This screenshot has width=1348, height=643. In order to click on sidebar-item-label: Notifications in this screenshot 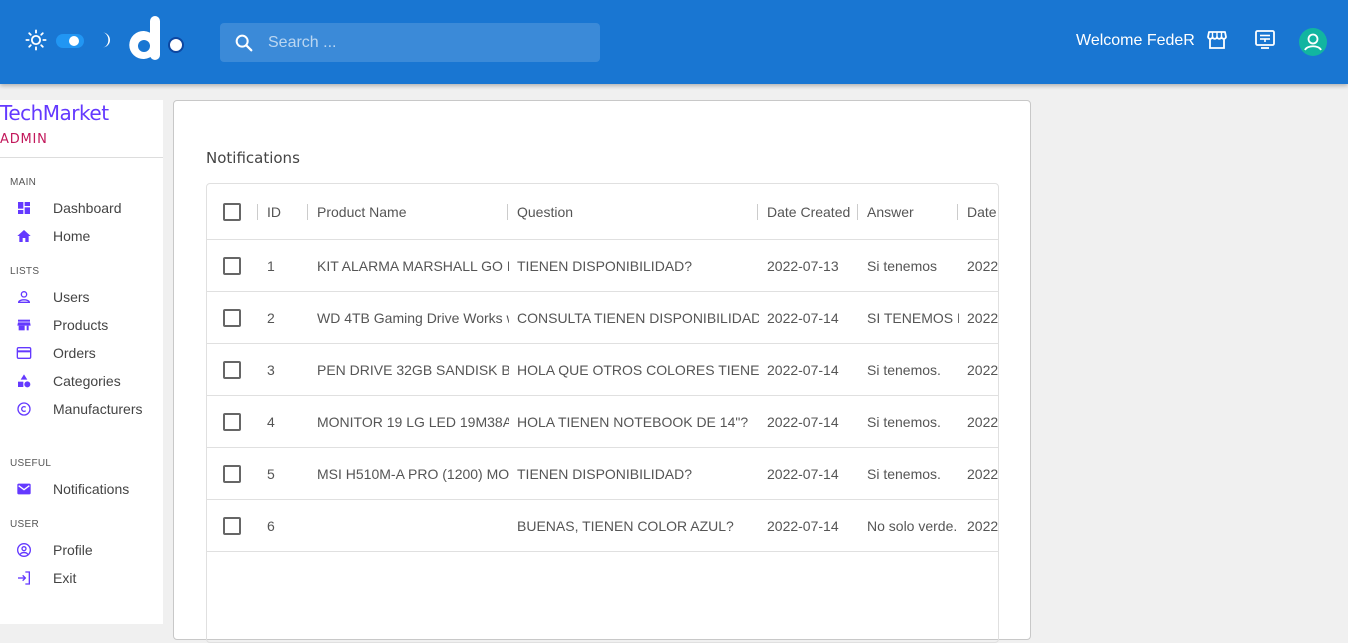, I will do `click(91, 489)`.